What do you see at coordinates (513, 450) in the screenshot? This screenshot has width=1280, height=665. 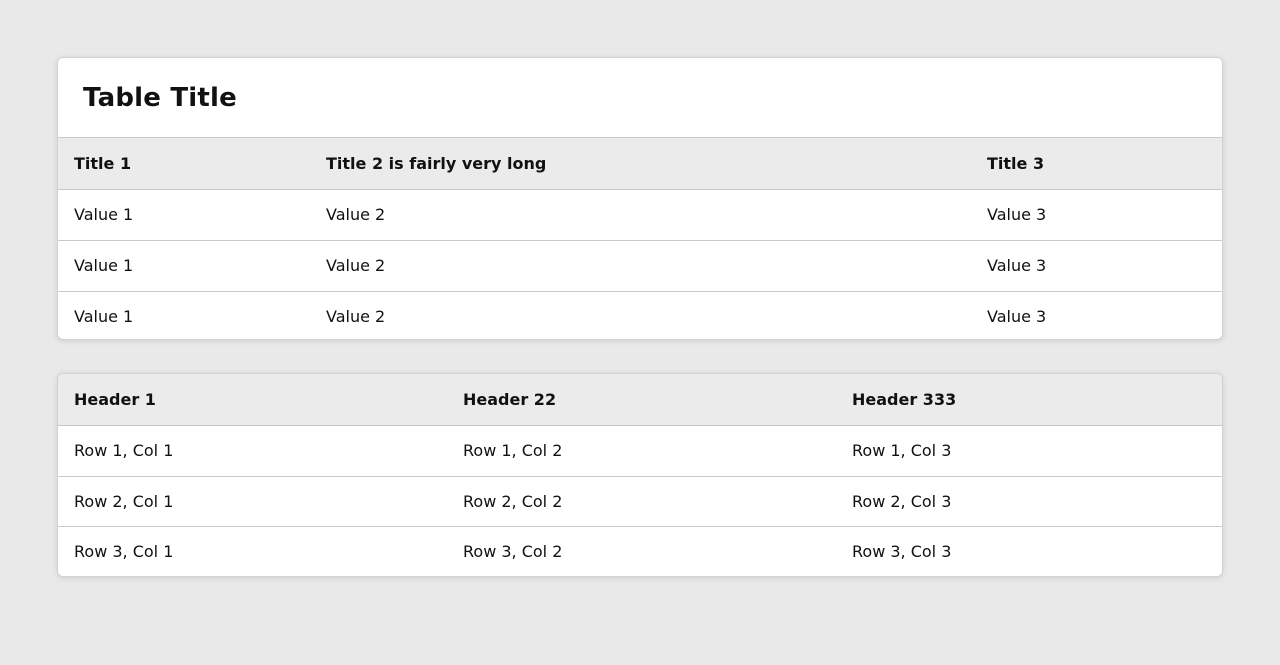 I see `table-cell: Row 1, Col 2` at bounding box center [513, 450].